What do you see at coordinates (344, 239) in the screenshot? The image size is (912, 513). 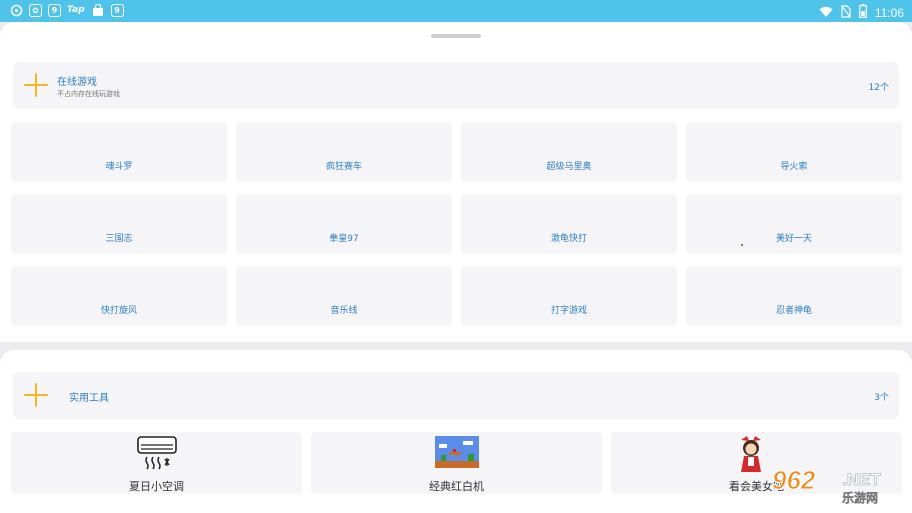 I see `game-label: 拳皇97` at bounding box center [344, 239].